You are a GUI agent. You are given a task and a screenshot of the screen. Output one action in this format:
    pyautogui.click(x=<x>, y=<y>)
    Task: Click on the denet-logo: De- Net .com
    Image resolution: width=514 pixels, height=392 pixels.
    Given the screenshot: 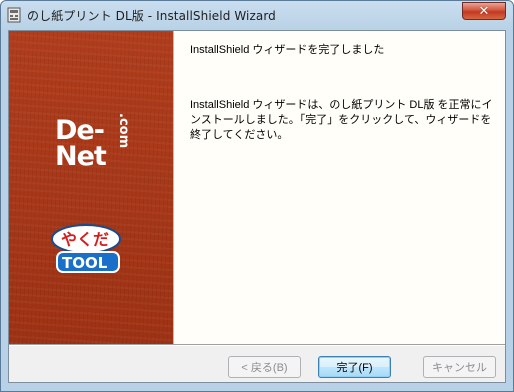 What is the action you would take?
    pyautogui.click(x=93, y=142)
    